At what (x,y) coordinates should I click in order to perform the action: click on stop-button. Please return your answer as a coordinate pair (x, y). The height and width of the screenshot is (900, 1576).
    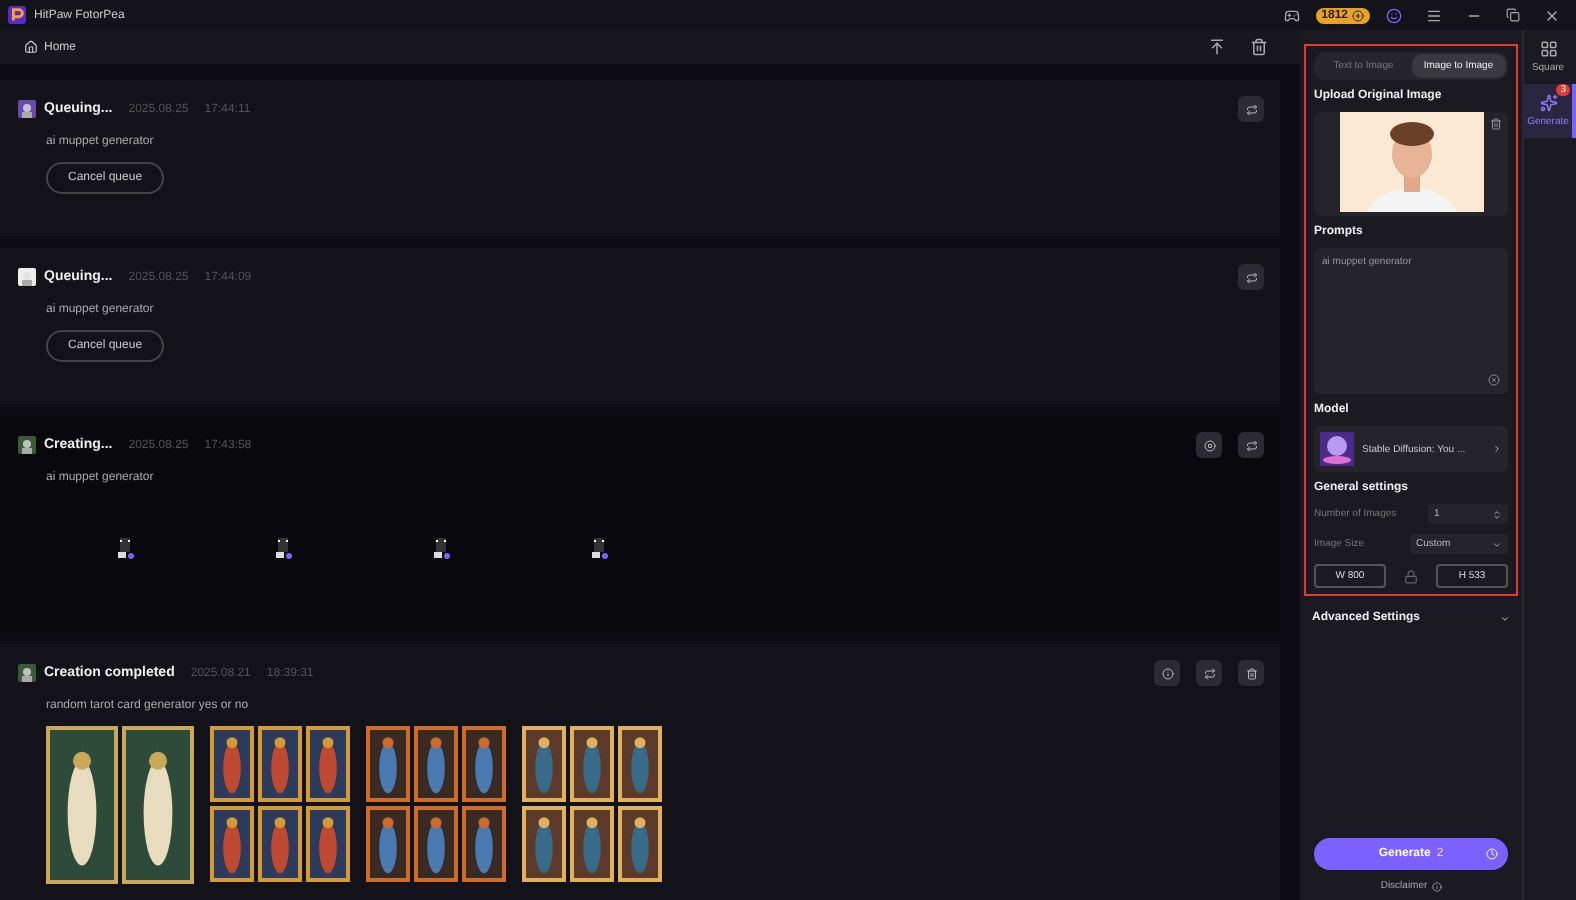
    Looking at the image, I should click on (1209, 445).